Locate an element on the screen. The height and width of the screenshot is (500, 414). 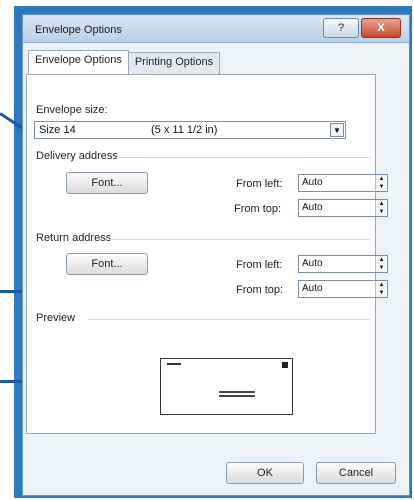
cancel-button: Cancel is located at coordinates (356, 473).